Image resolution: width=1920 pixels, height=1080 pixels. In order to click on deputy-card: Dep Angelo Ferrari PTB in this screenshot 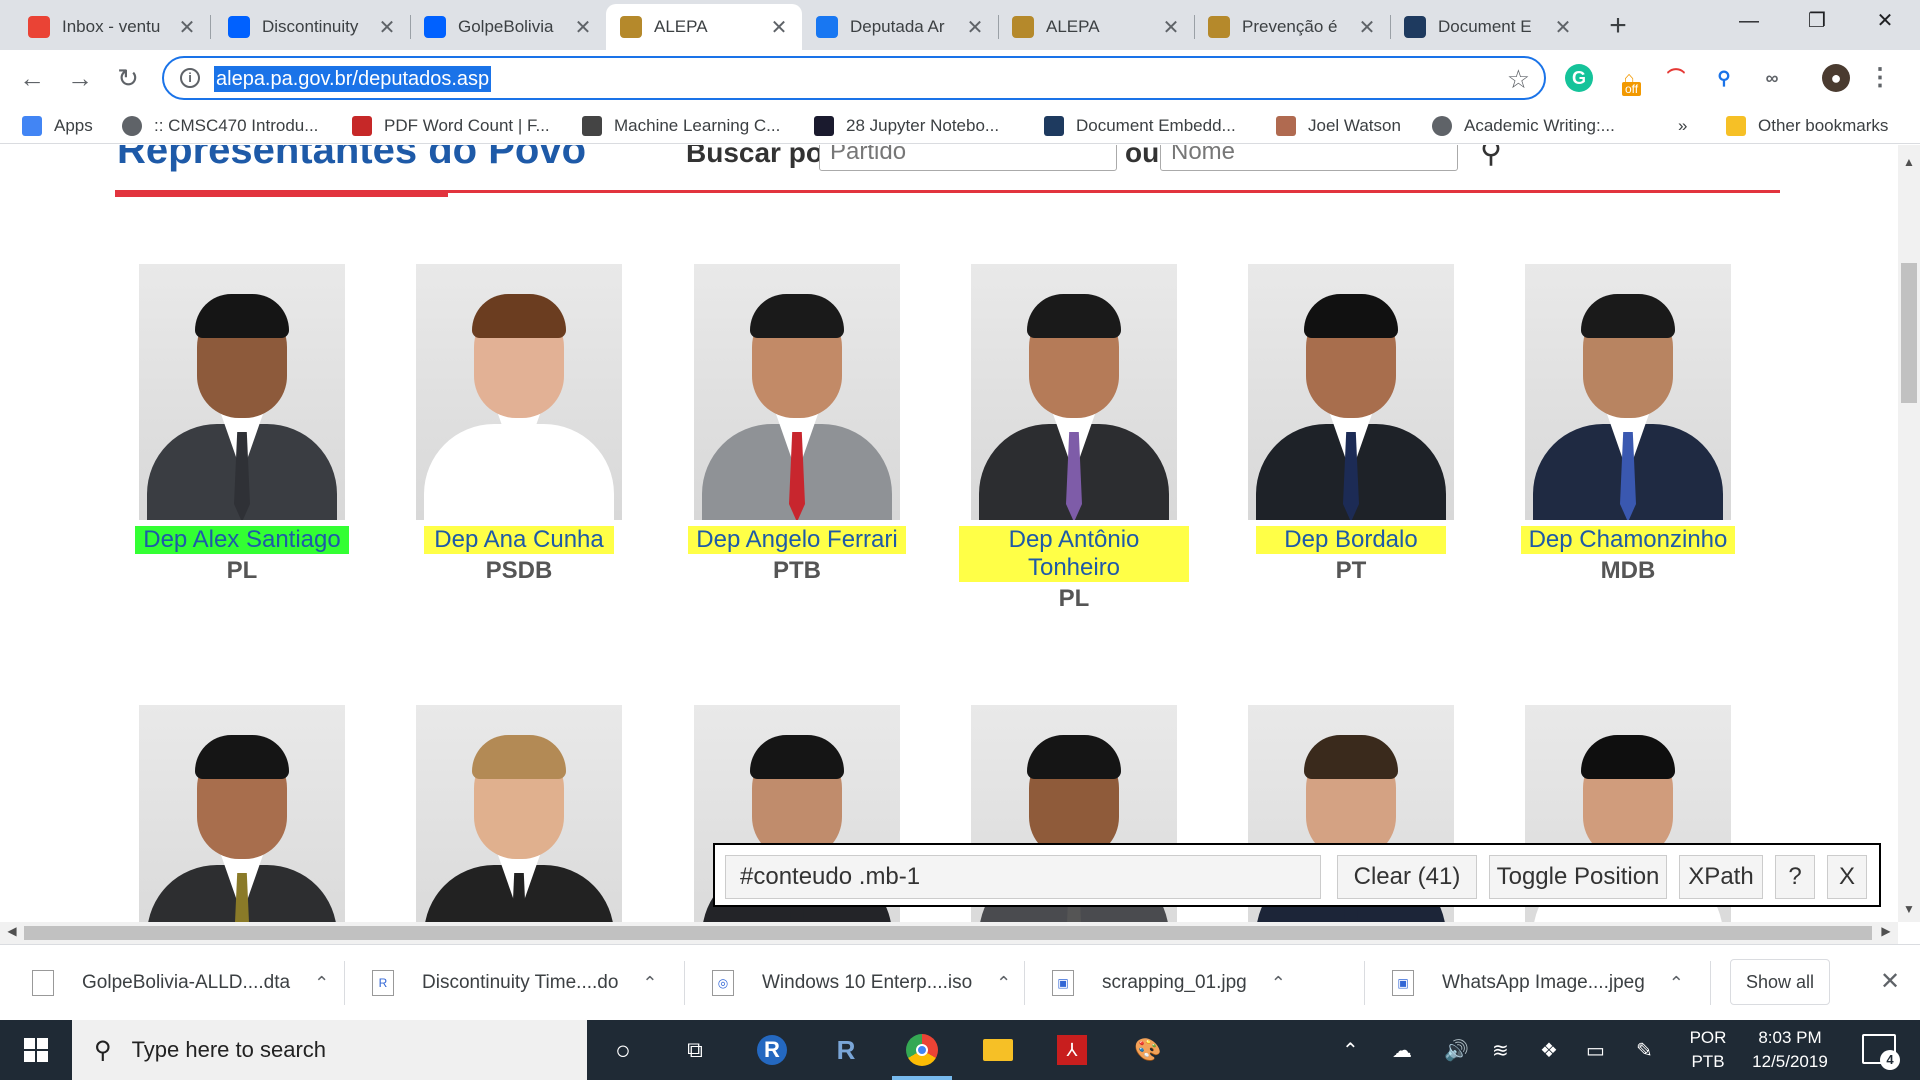, I will do `click(797, 425)`.